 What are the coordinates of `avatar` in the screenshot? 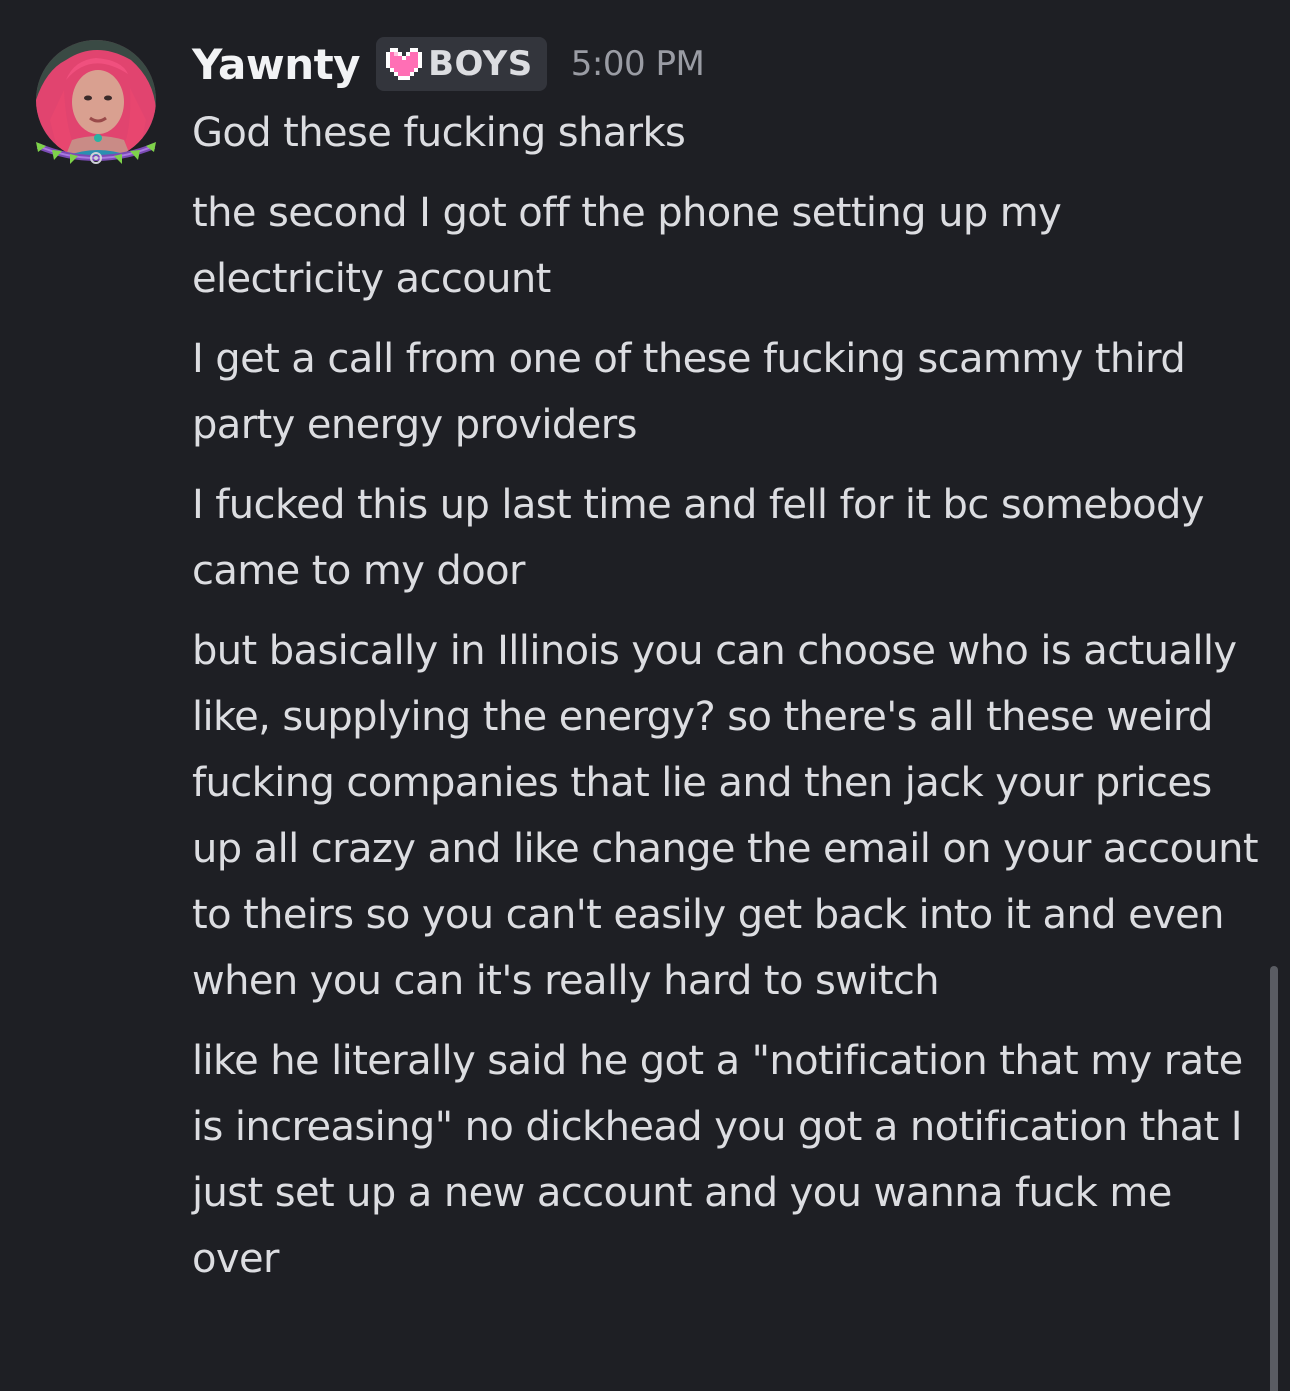 It's located at (96, 102).